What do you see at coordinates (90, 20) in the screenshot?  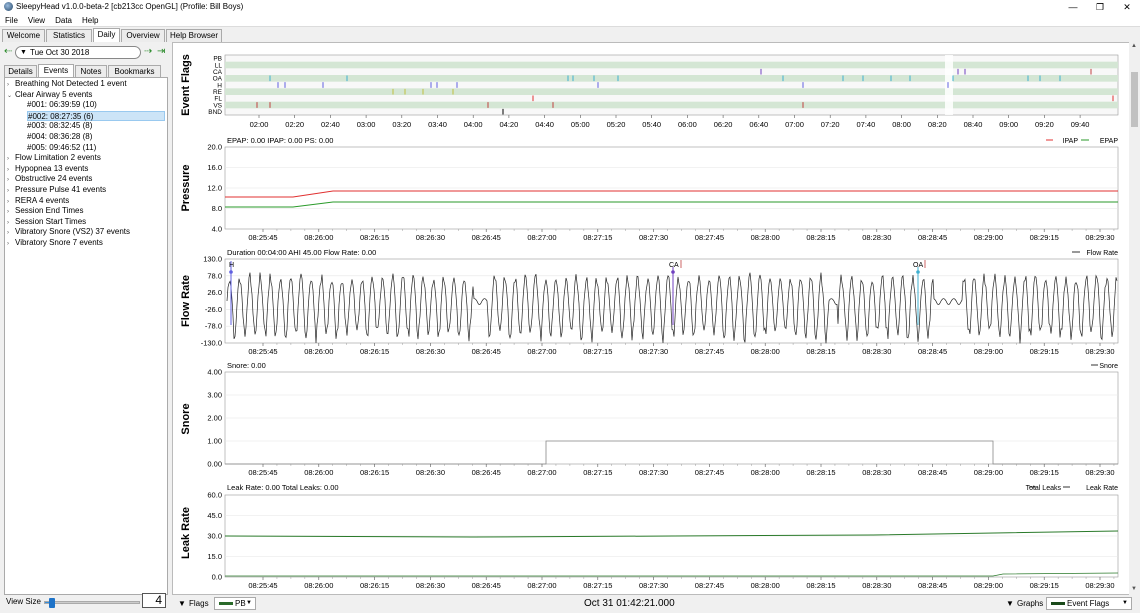 I see `menu-help: Help` at bounding box center [90, 20].